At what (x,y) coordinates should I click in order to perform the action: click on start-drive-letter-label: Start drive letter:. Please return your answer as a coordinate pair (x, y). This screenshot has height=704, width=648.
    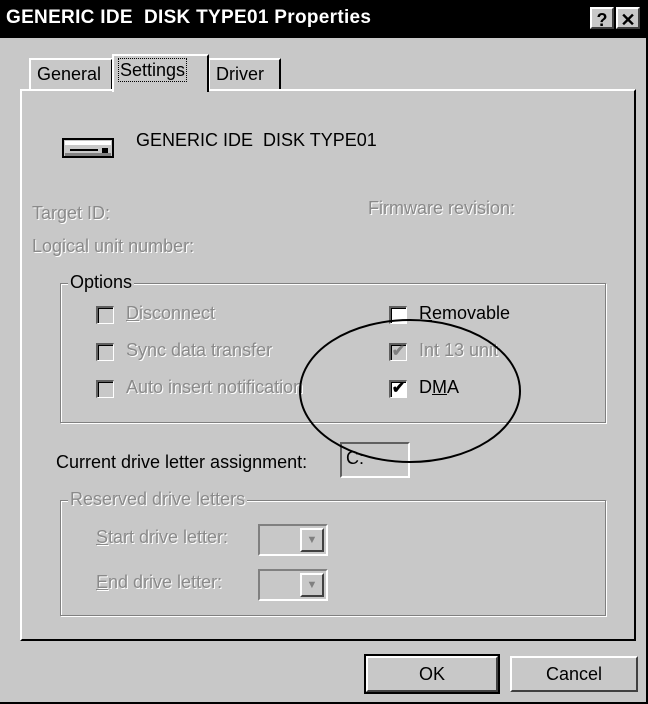
    Looking at the image, I should click on (162, 537).